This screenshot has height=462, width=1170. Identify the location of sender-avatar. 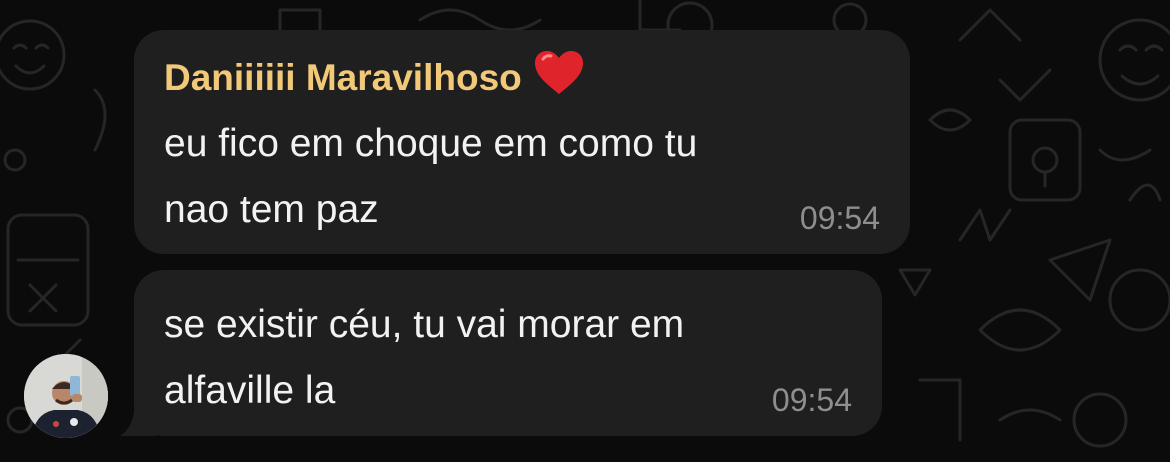
(66, 396).